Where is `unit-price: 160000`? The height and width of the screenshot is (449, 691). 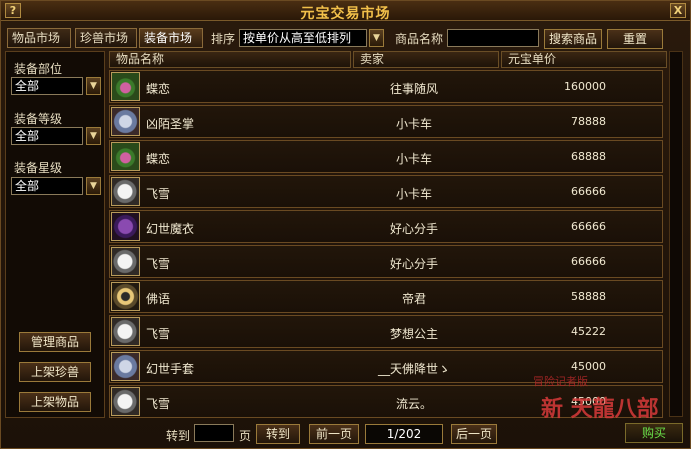 unit-price: 160000 is located at coordinates (585, 86).